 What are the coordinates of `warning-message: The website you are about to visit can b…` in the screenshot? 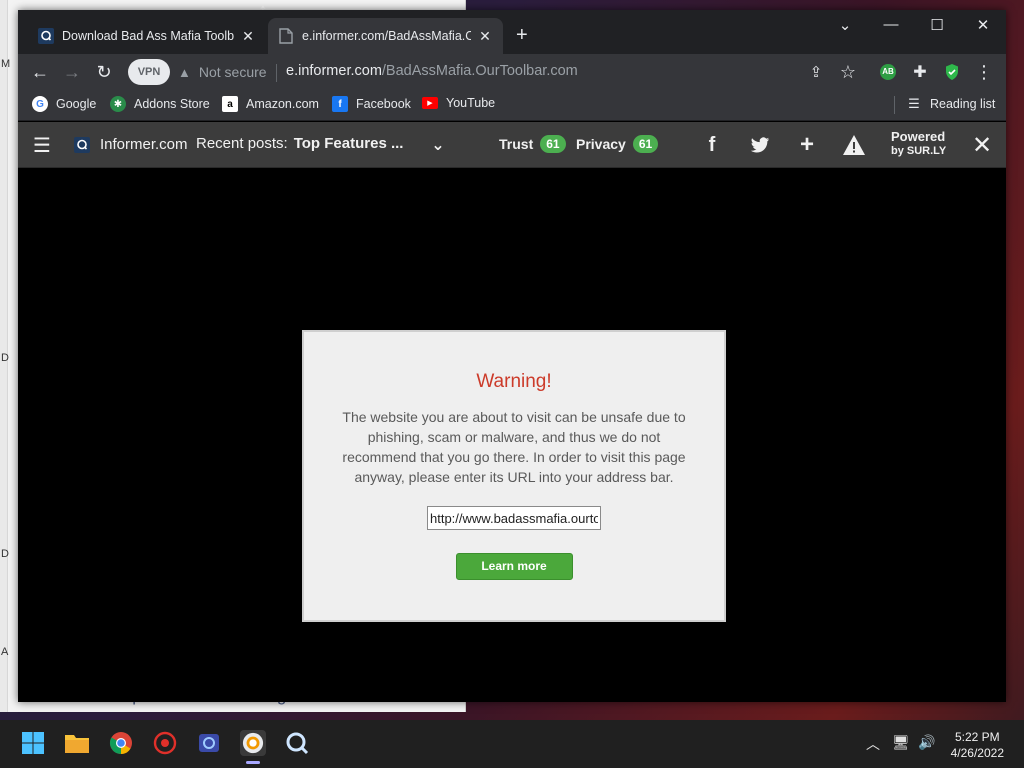 It's located at (514, 447).